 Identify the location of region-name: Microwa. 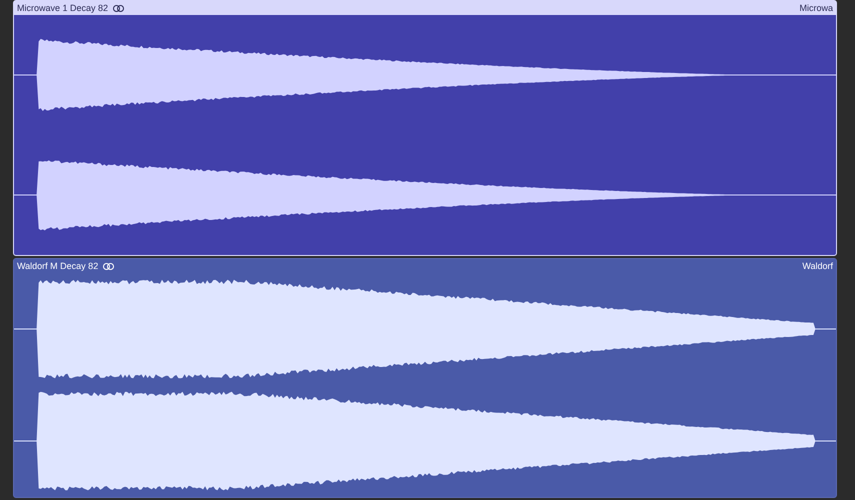
(816, 8).